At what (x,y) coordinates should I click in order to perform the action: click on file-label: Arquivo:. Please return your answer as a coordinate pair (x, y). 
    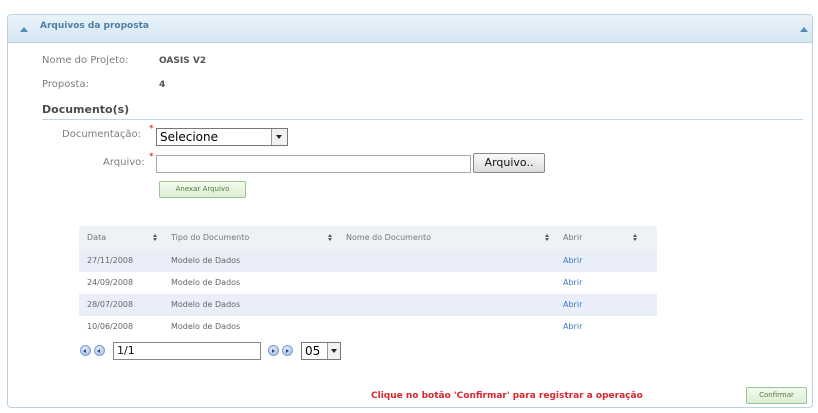
    Looking at the image, I should click on (124, 162).